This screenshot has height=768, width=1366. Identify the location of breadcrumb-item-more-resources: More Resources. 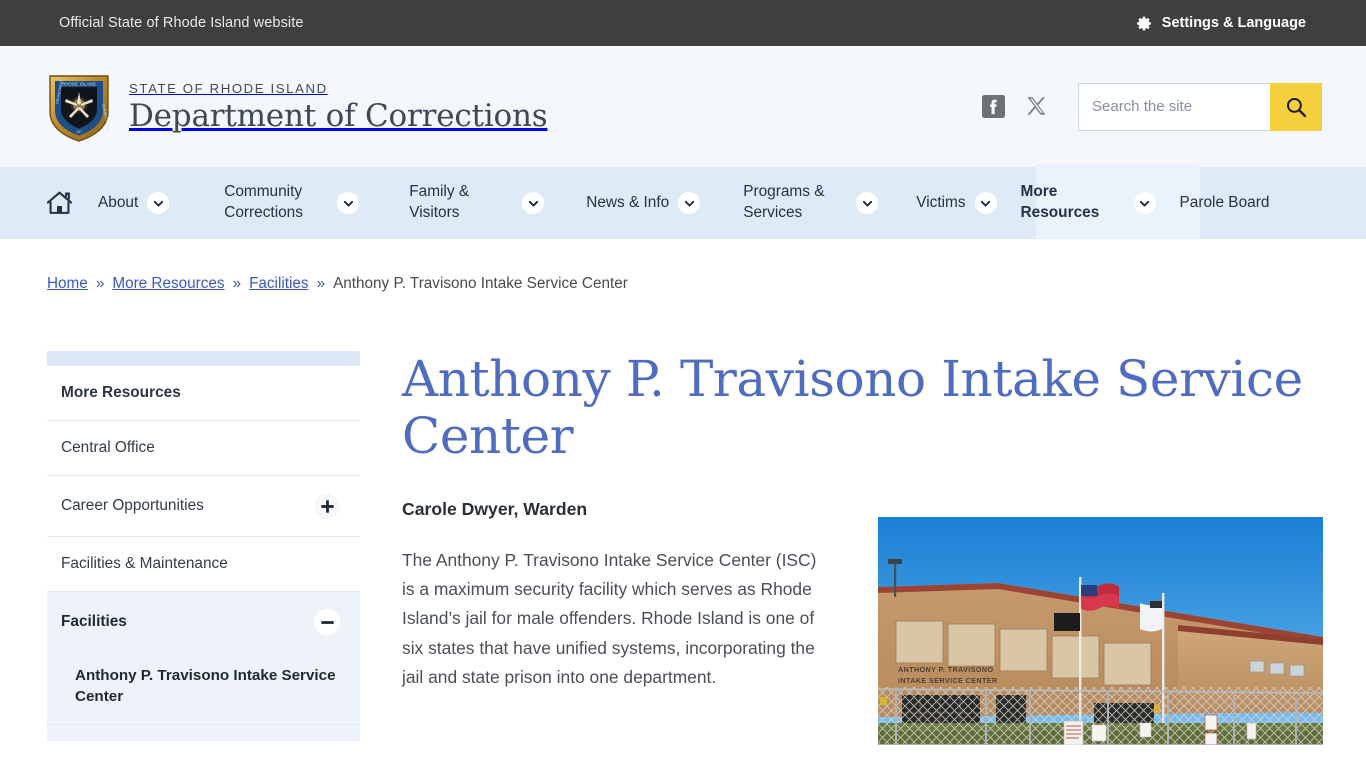
(168, 284).